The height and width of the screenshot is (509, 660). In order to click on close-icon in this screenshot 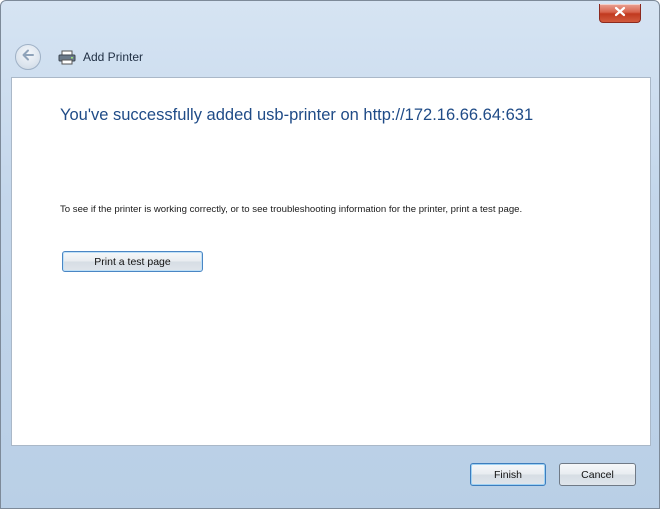, I will do `click(620, 13)`.